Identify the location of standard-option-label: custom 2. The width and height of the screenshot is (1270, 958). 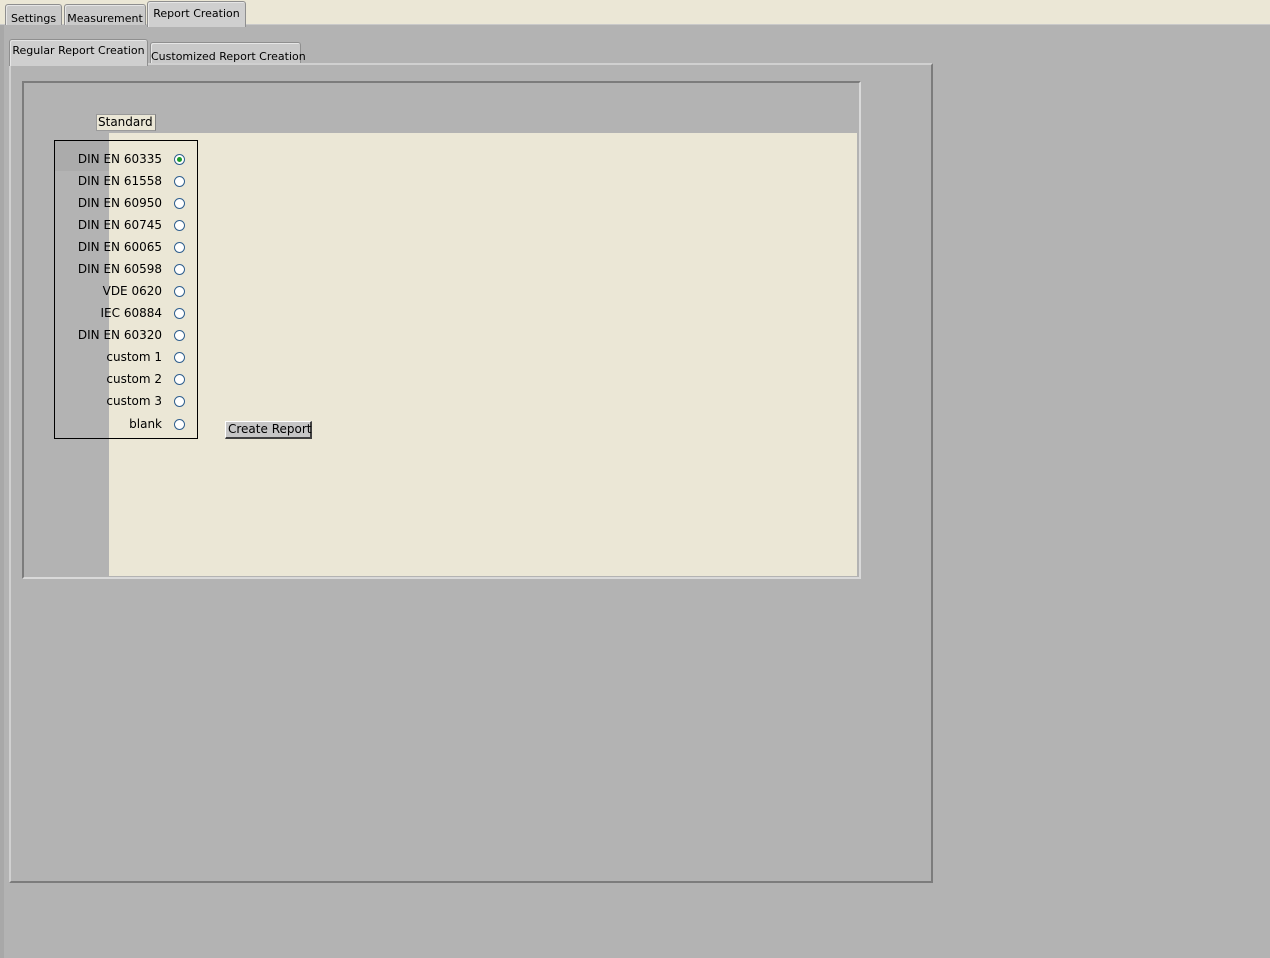
(134, 379).